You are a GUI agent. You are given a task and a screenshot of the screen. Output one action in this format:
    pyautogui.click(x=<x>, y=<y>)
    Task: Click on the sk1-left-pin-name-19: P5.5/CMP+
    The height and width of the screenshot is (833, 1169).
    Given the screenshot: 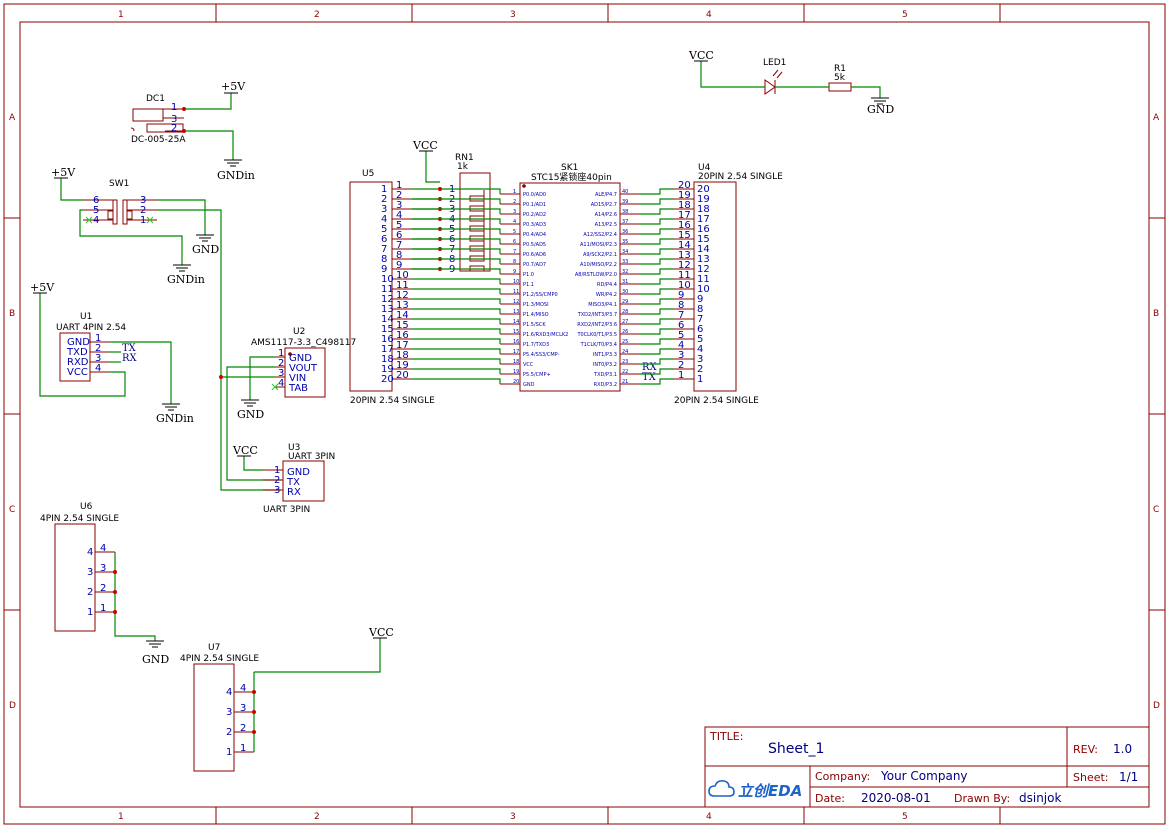 What is the action you would take?
    pyautogui.click(x=537, y=375)
    